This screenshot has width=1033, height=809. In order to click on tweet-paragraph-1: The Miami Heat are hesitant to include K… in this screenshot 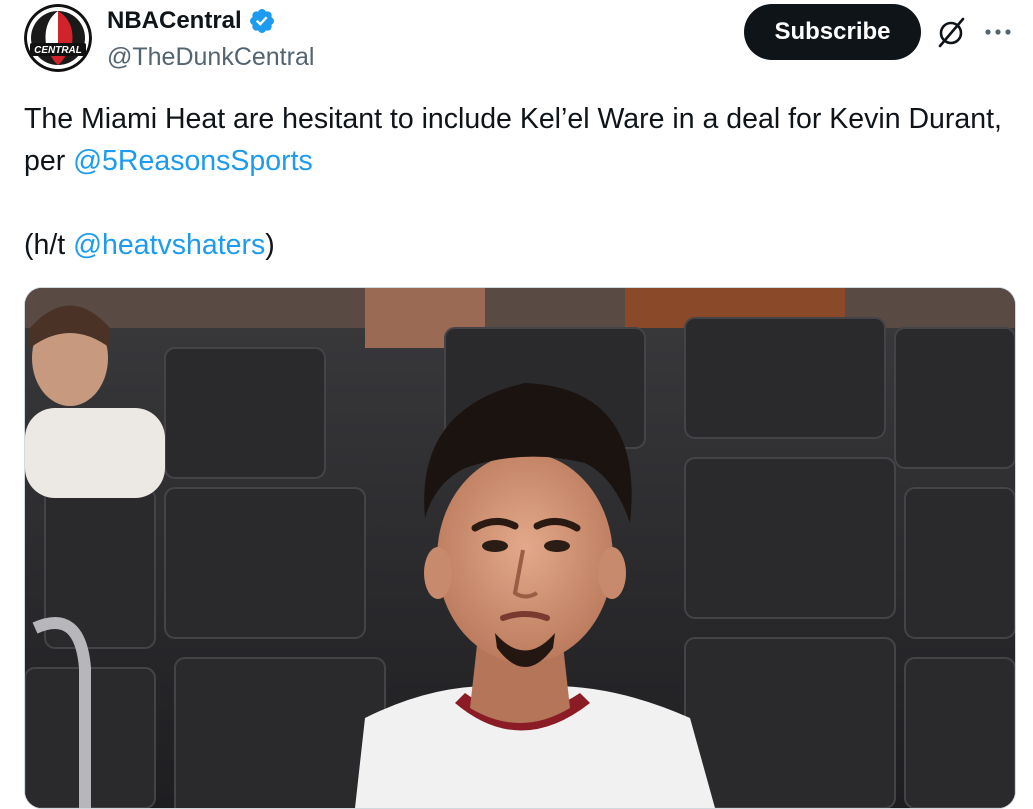, I will do `click(514, 140)`.